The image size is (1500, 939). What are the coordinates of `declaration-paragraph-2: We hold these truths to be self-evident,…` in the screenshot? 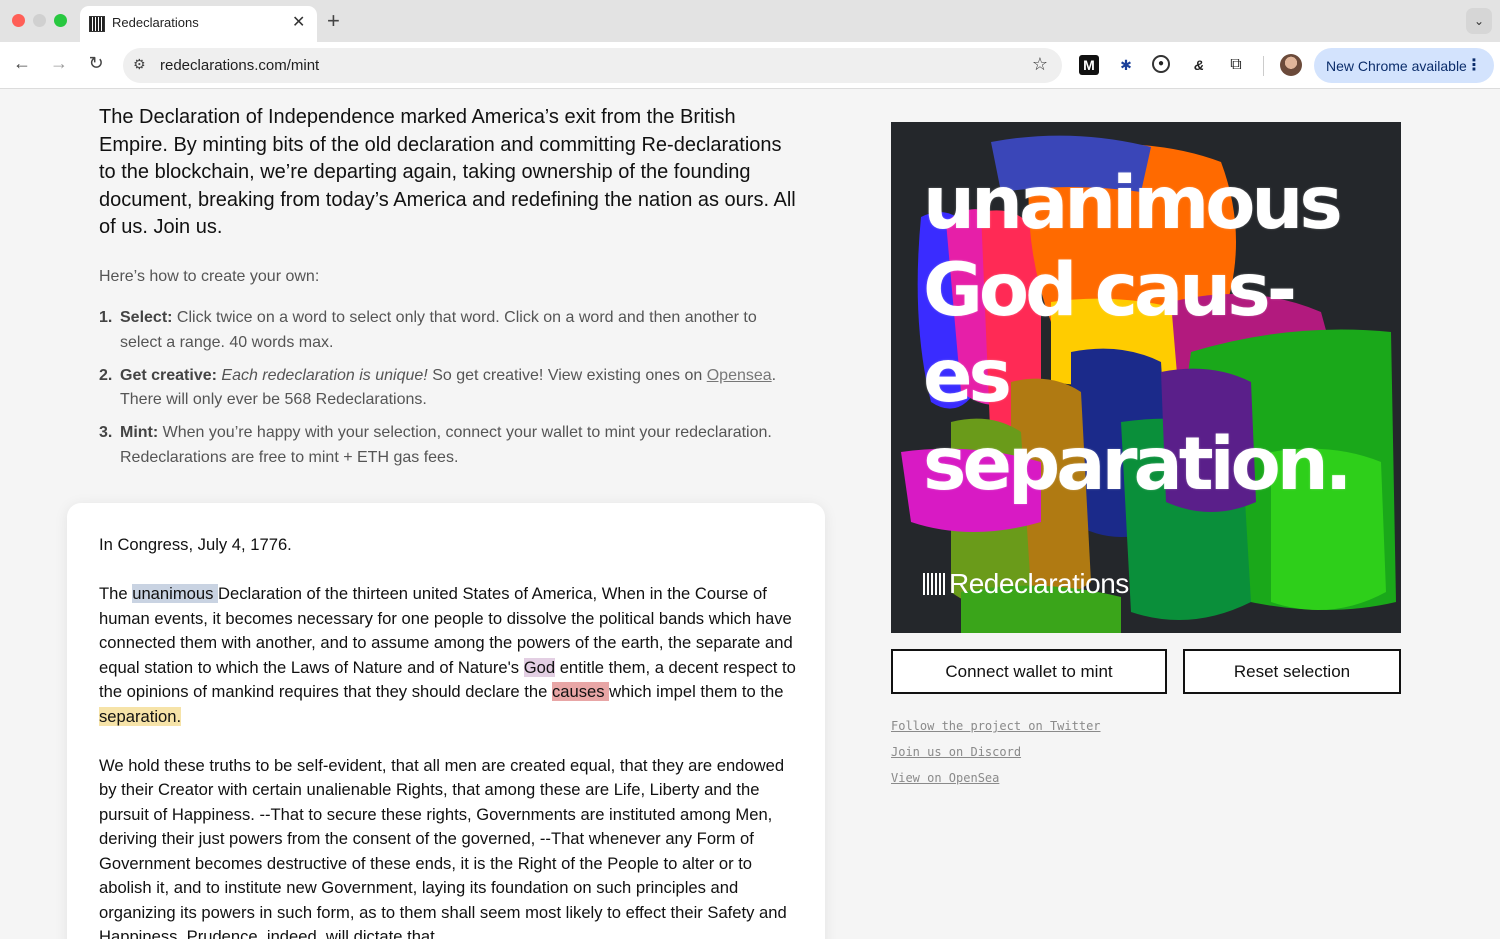 It's located at (449, 846).